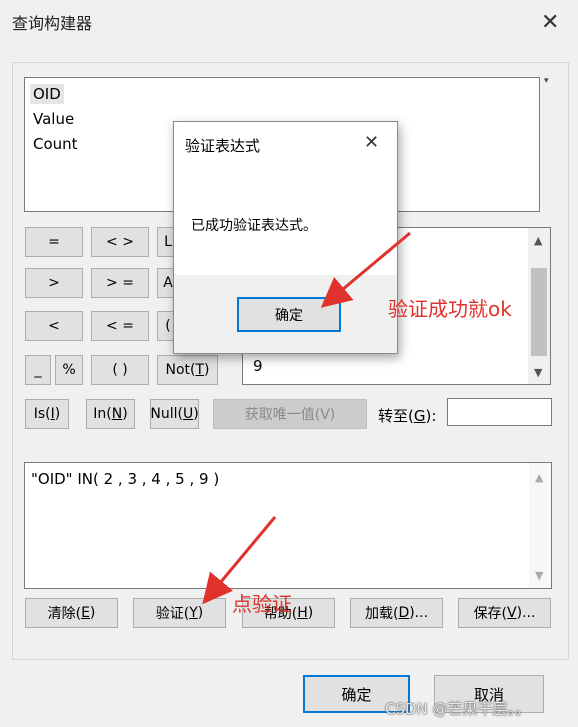  Describe the element at coordinates (200, 370) in the screenshot. I see `not-key: T` at that location.